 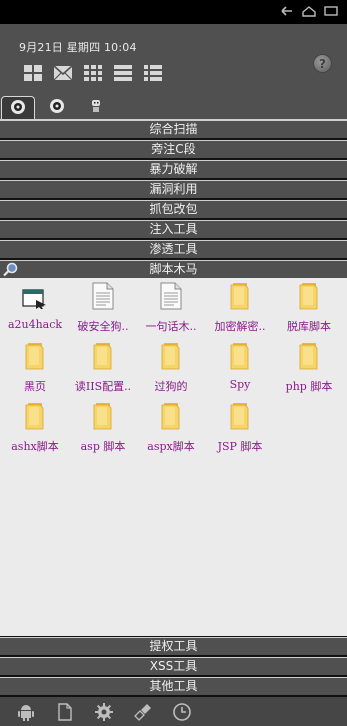 What do you see at coordinates (35, 386) in the screenshot?
I see `file-label: 黑页` at bounding box center [35, 386].